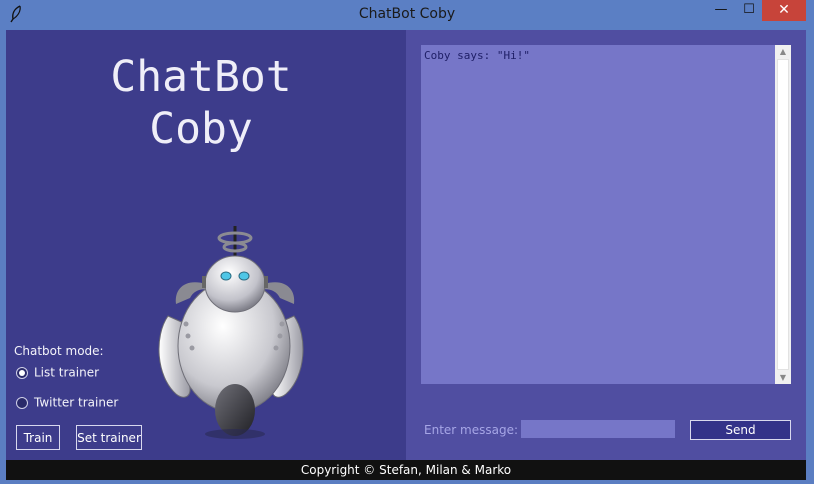 The width and height of the screenshot is (814, 484). I want to click on scroll-up-icon: ▲, so click(783, 51).